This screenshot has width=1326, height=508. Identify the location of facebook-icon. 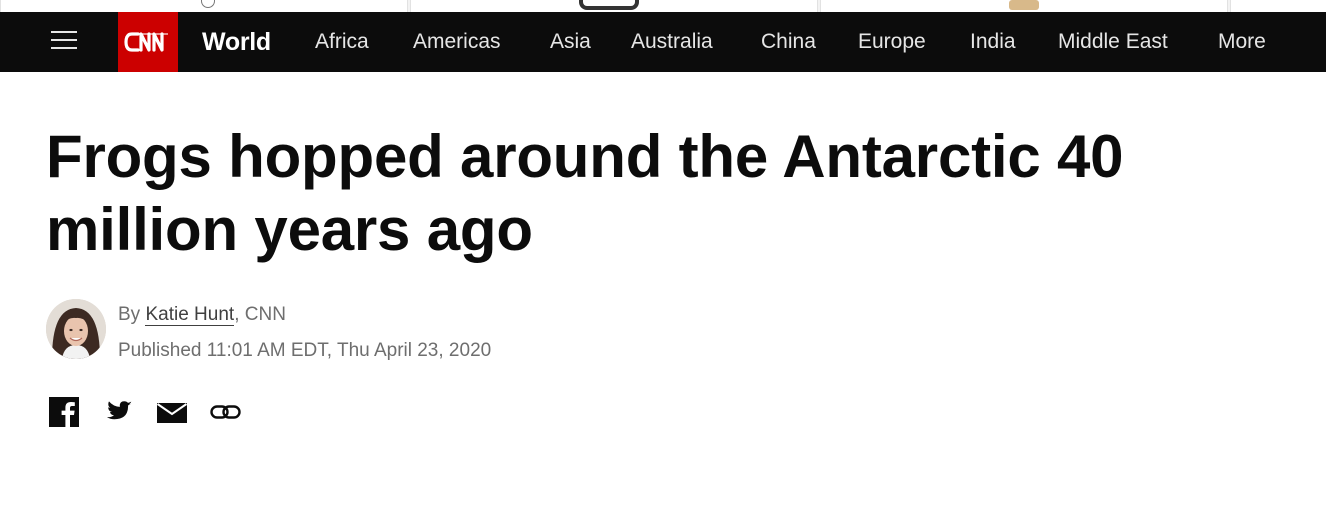
(64, 412).